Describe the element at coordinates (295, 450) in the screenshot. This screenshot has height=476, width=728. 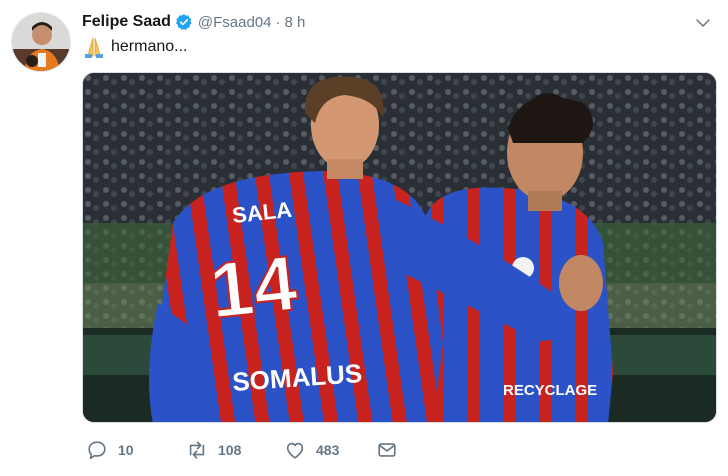
I see `heart-icon` at that location.